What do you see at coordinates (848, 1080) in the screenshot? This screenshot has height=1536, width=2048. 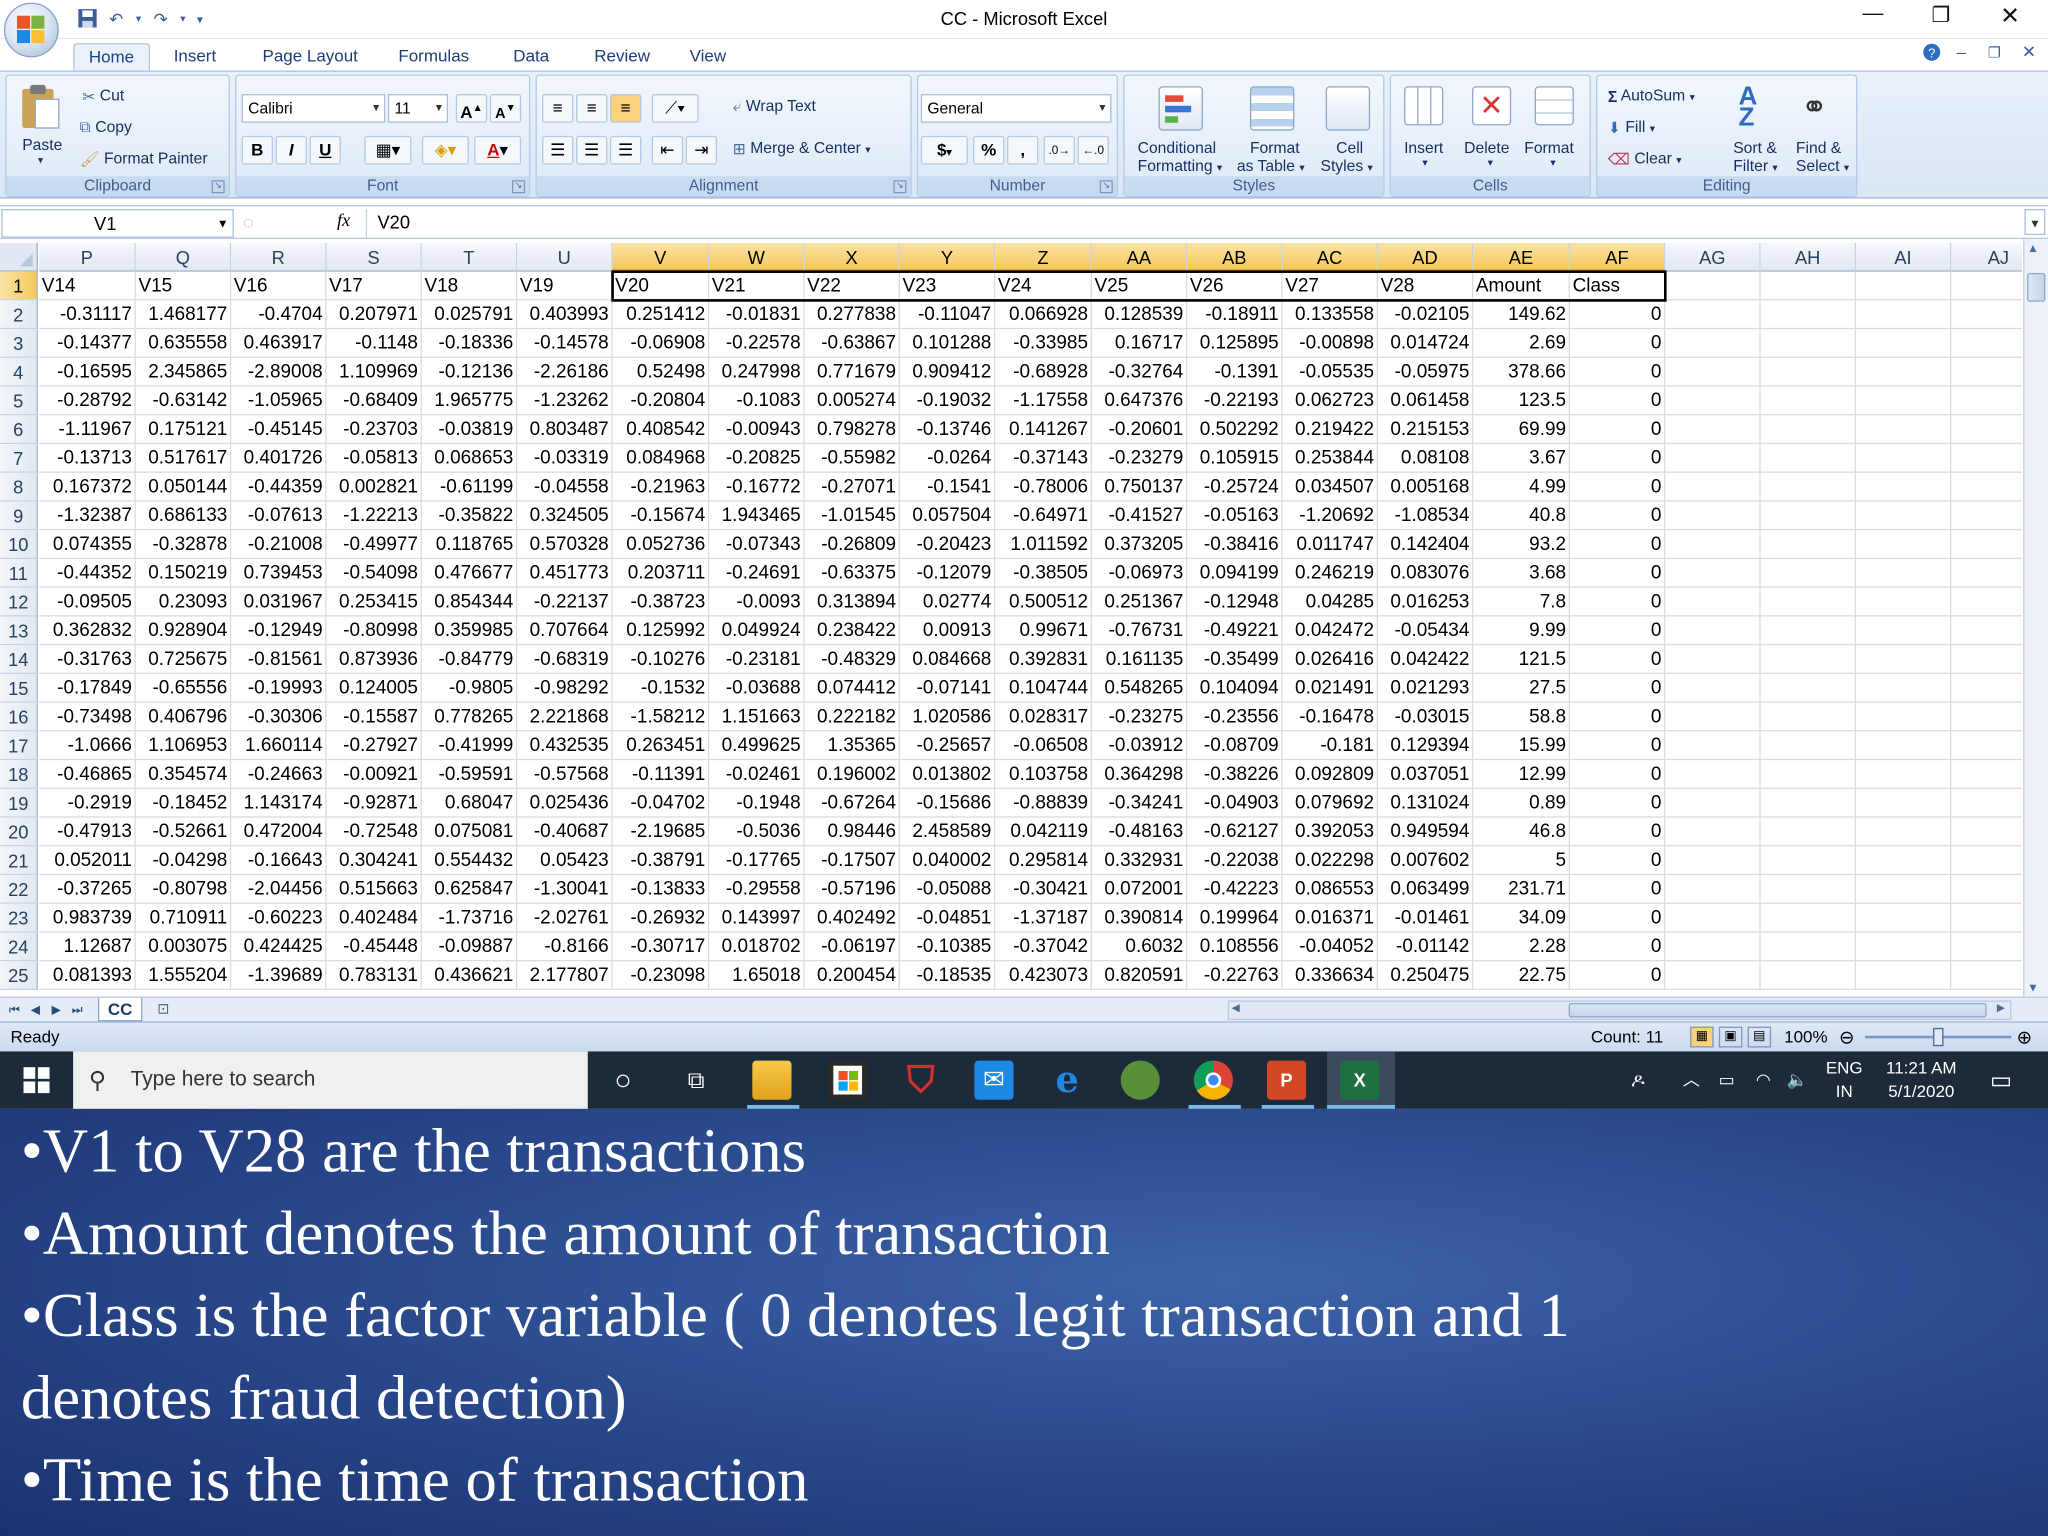 I see `store-icon` at bounding box center [848, 1080].